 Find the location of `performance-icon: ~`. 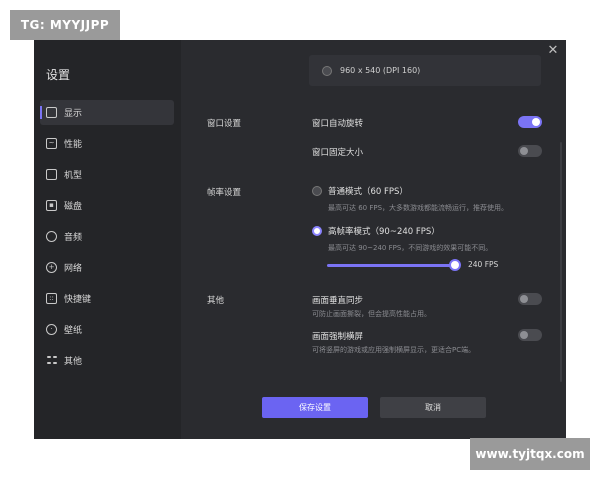

performance-icon: ~ is located at coordinates (51, 143).